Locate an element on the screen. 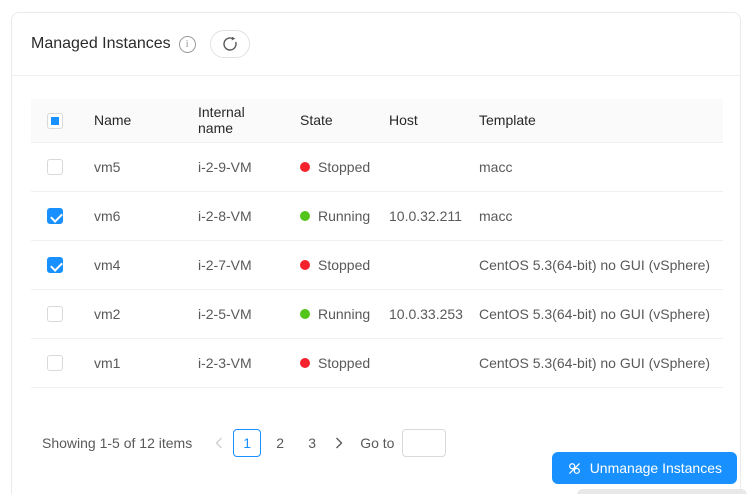  column-header-internal-name: Internal name is located at coordinates (233, 121).